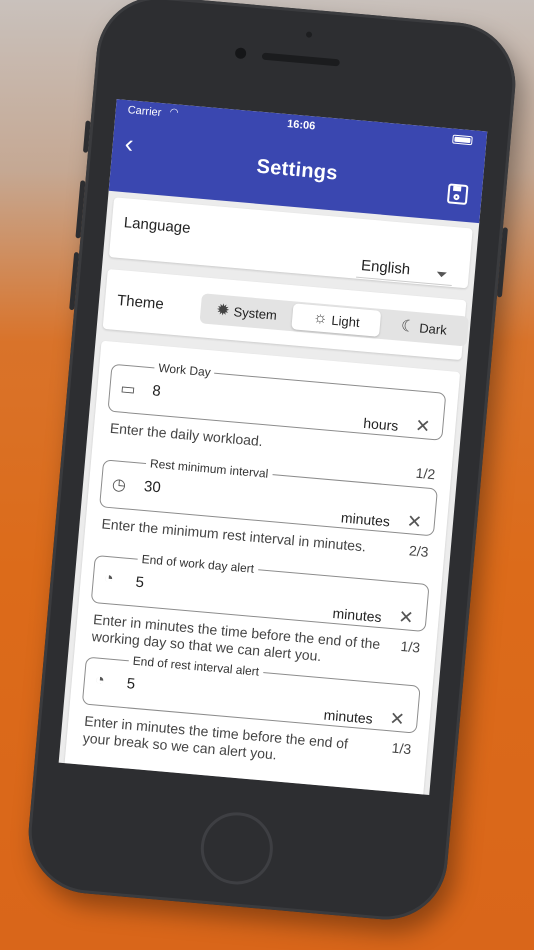 The height and width of the screenshot is (950, 534). What do you see at coordinates (425, 473) in the screenshot?
I see `helper-counter: 1/2` at bounding box center [425, 473].